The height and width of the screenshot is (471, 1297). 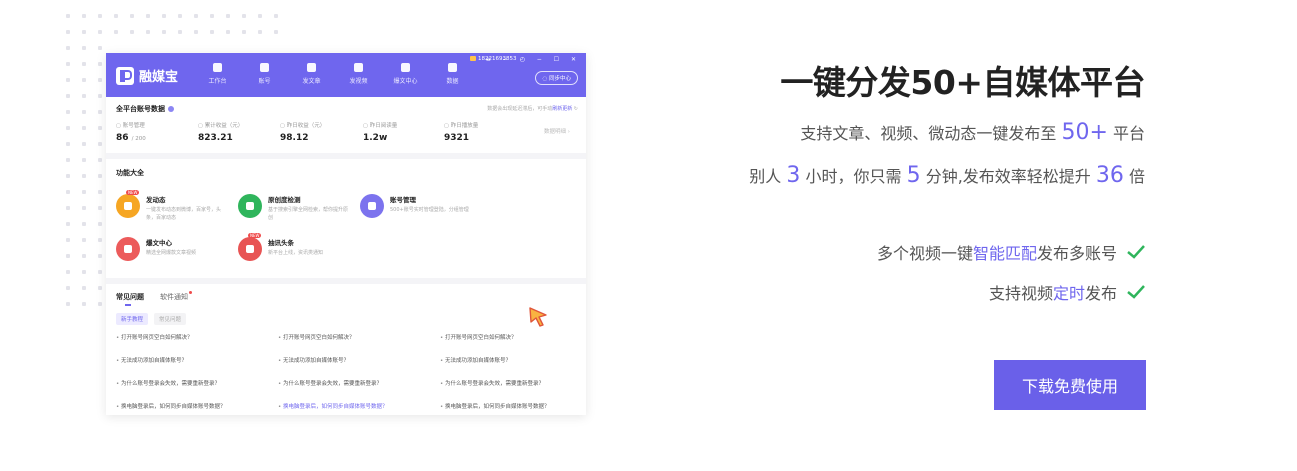 I want to click on window-controls: ≡ − ◴ − ☐ ✕, so click(x=533, y=59).